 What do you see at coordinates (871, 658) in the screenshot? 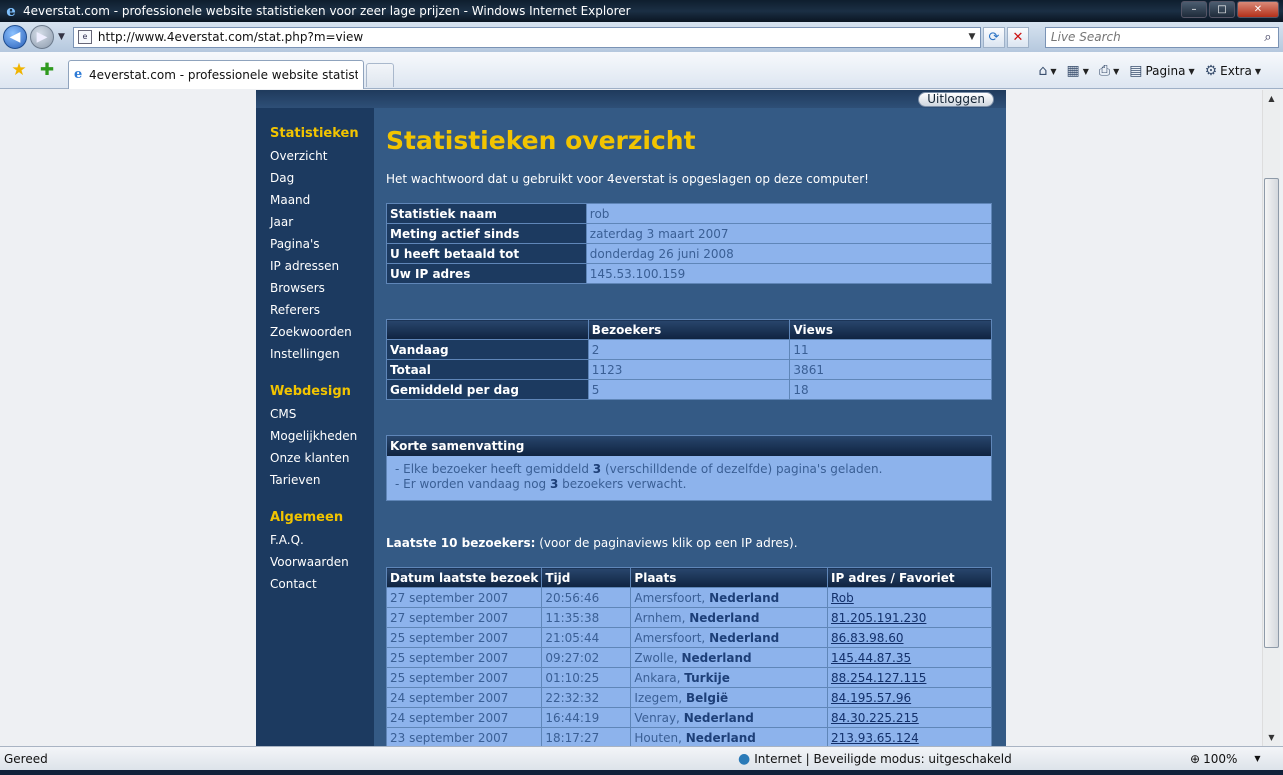
I see `ip-link: 145.44.87.35` at bounding box center [871, 658].